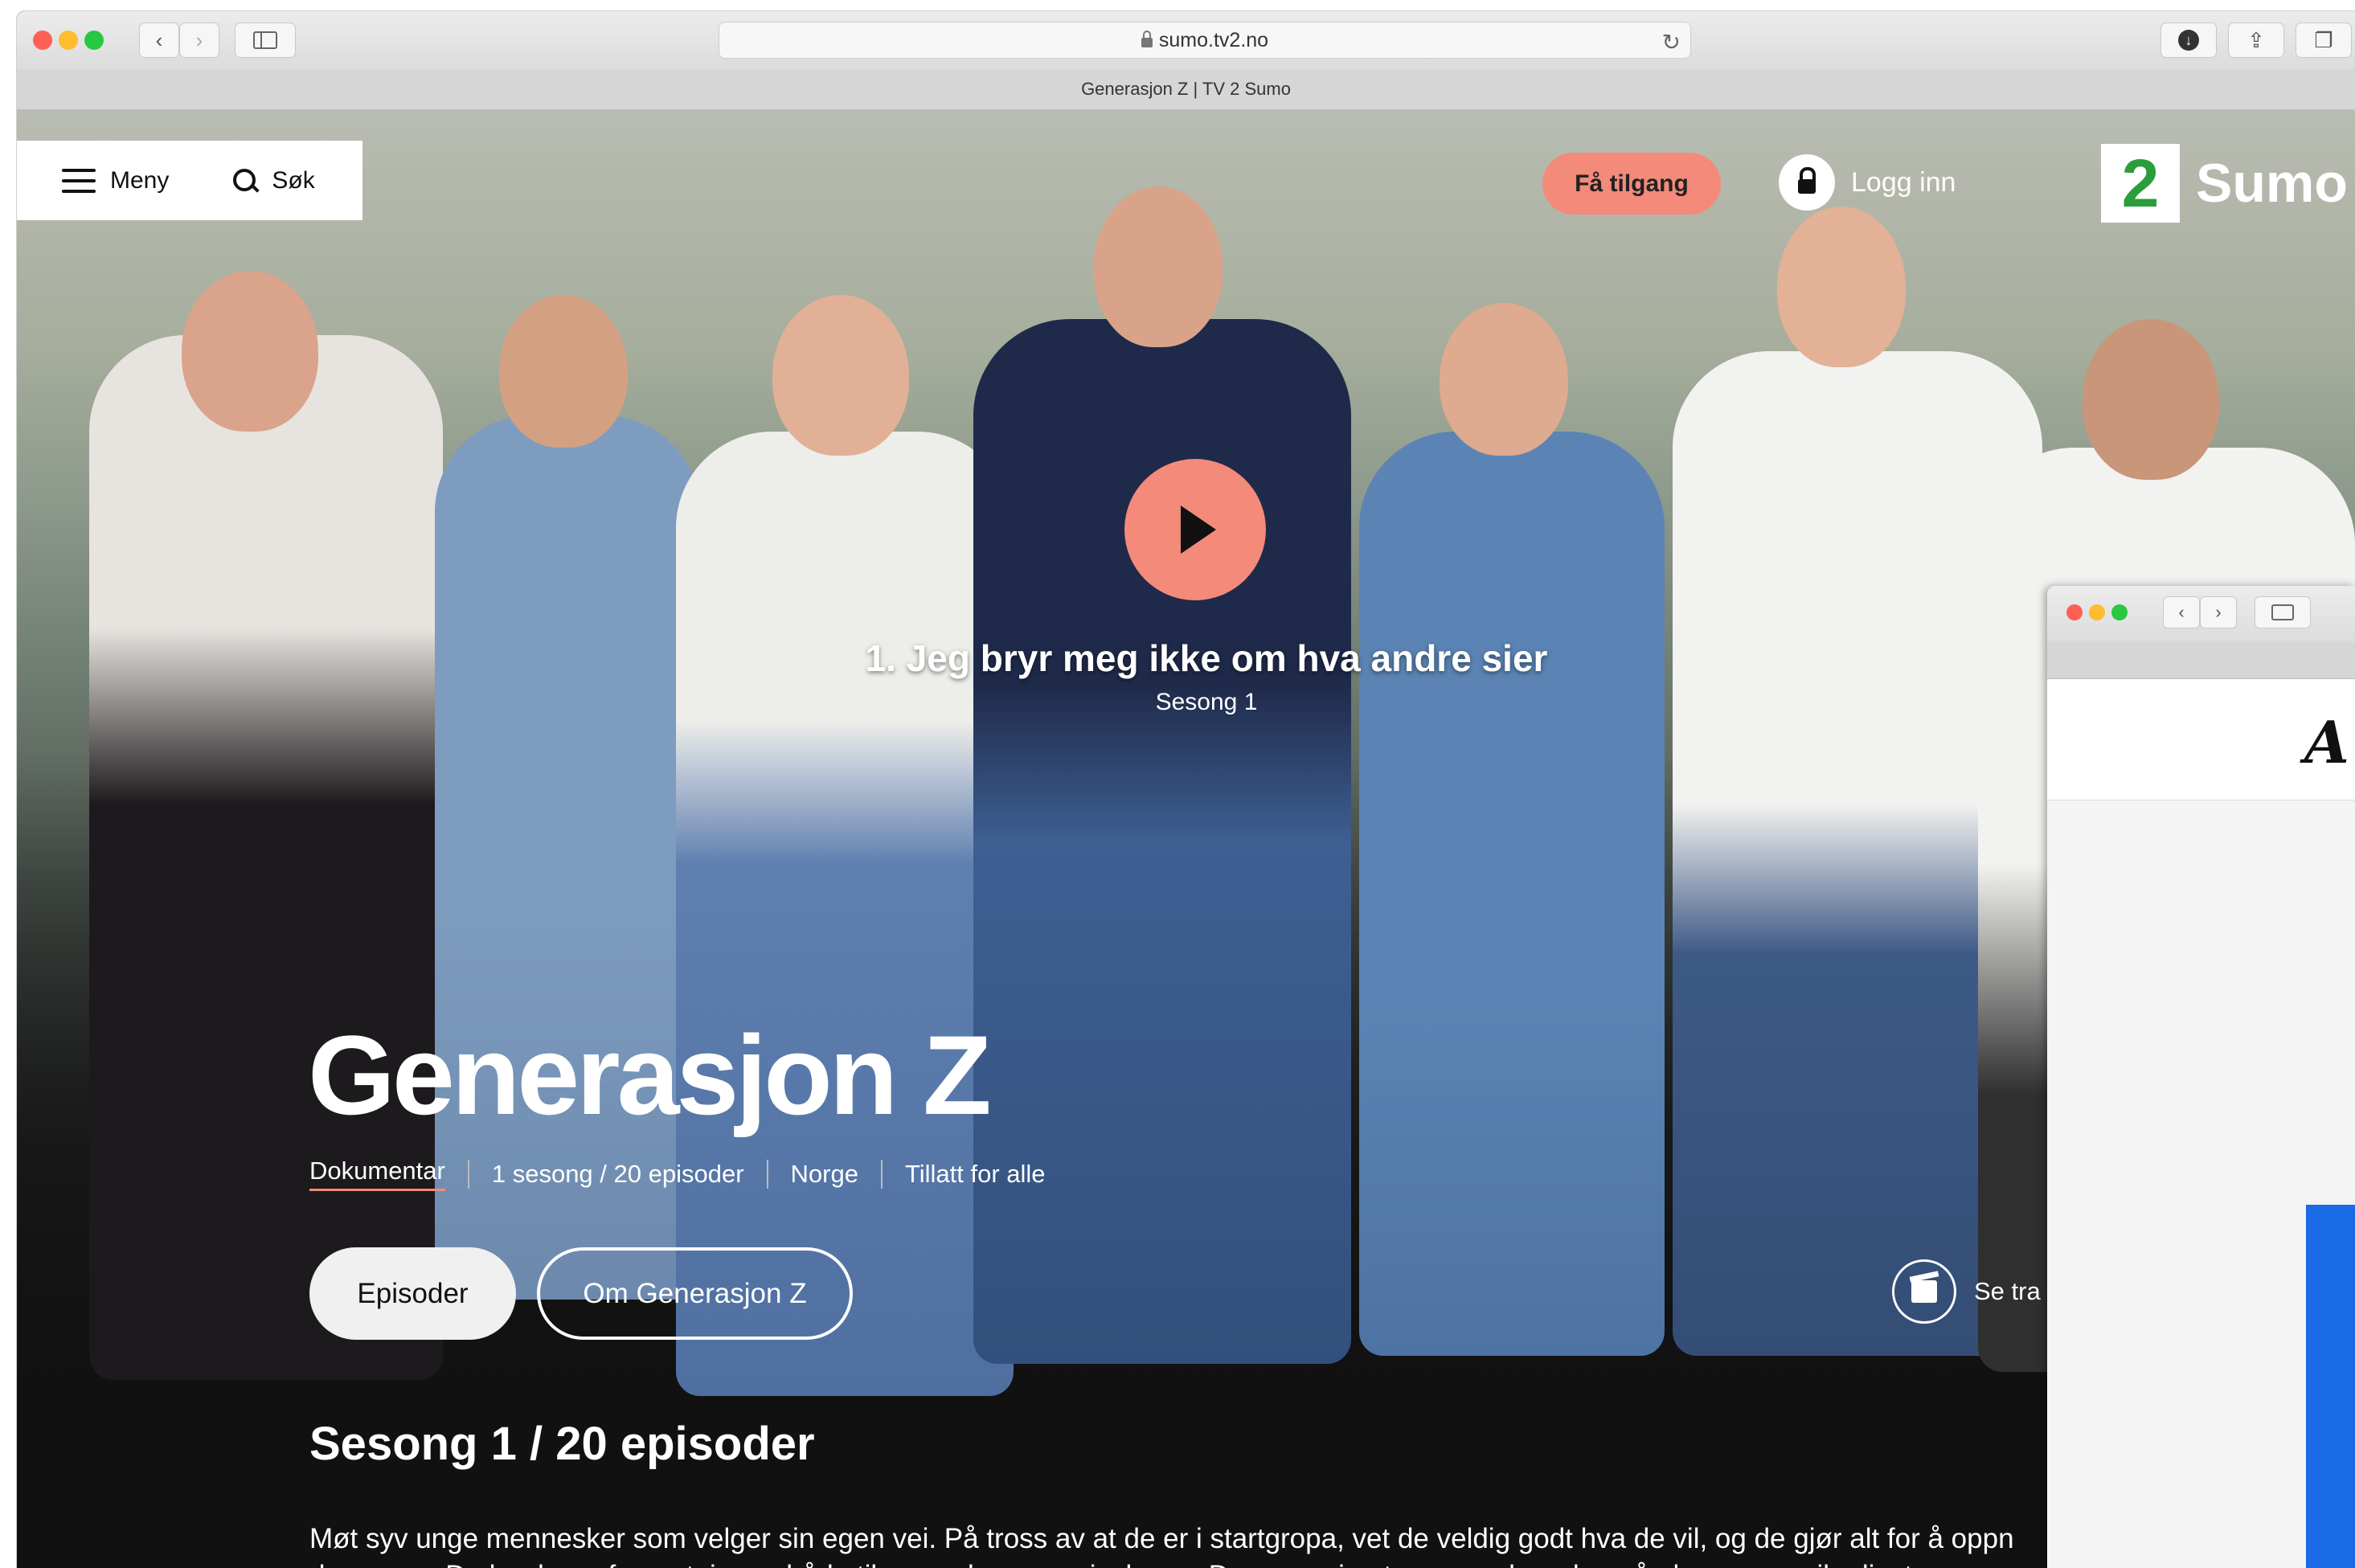 The width and height of the screenshot is (2355, 1568). I want to click on get-access-label: Få tilgang, so click(1632, 183).